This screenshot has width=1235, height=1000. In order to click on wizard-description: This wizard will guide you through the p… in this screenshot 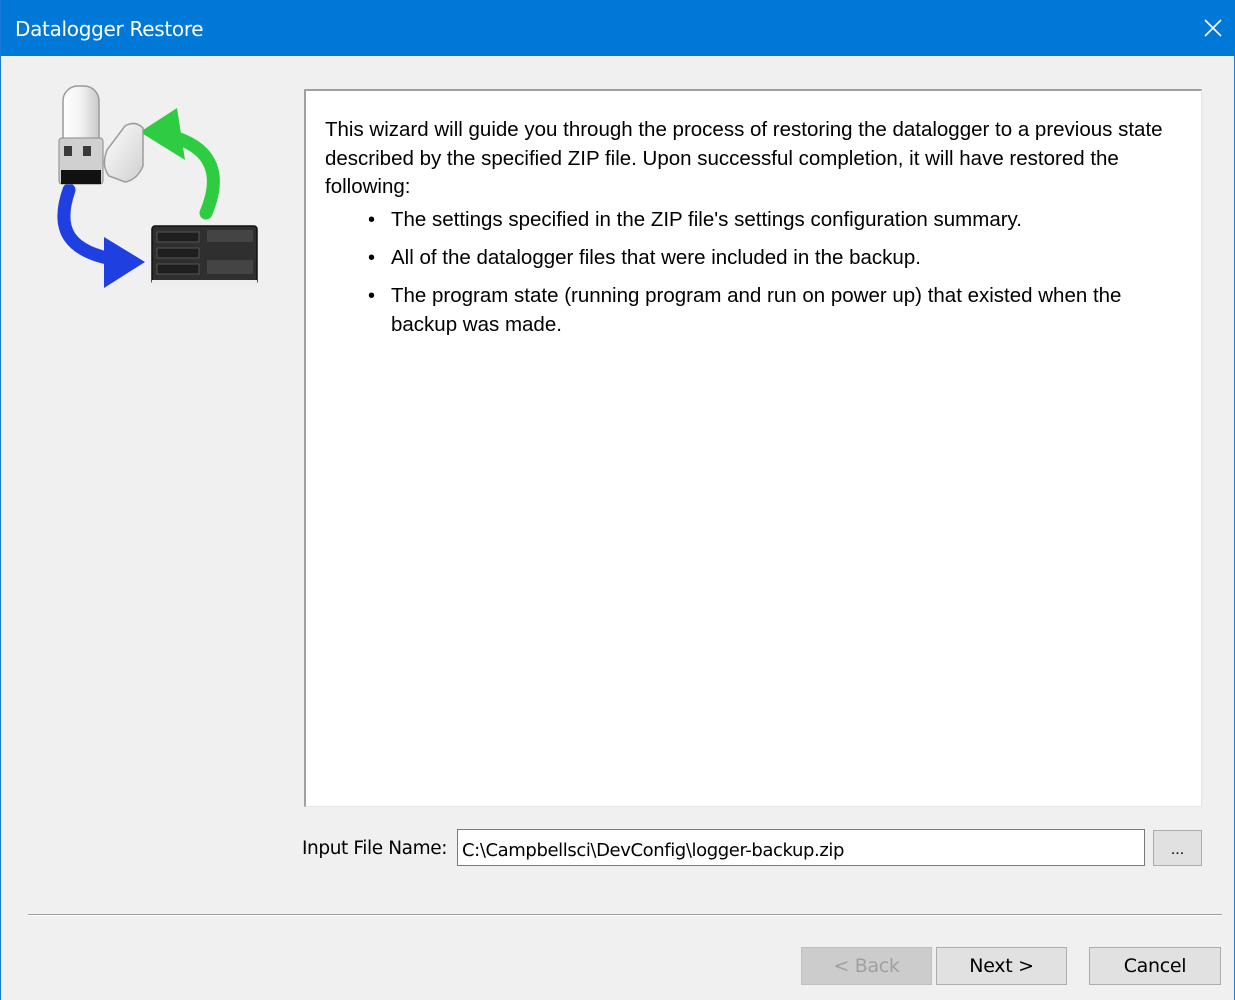, I will do `click(744, 158)`.